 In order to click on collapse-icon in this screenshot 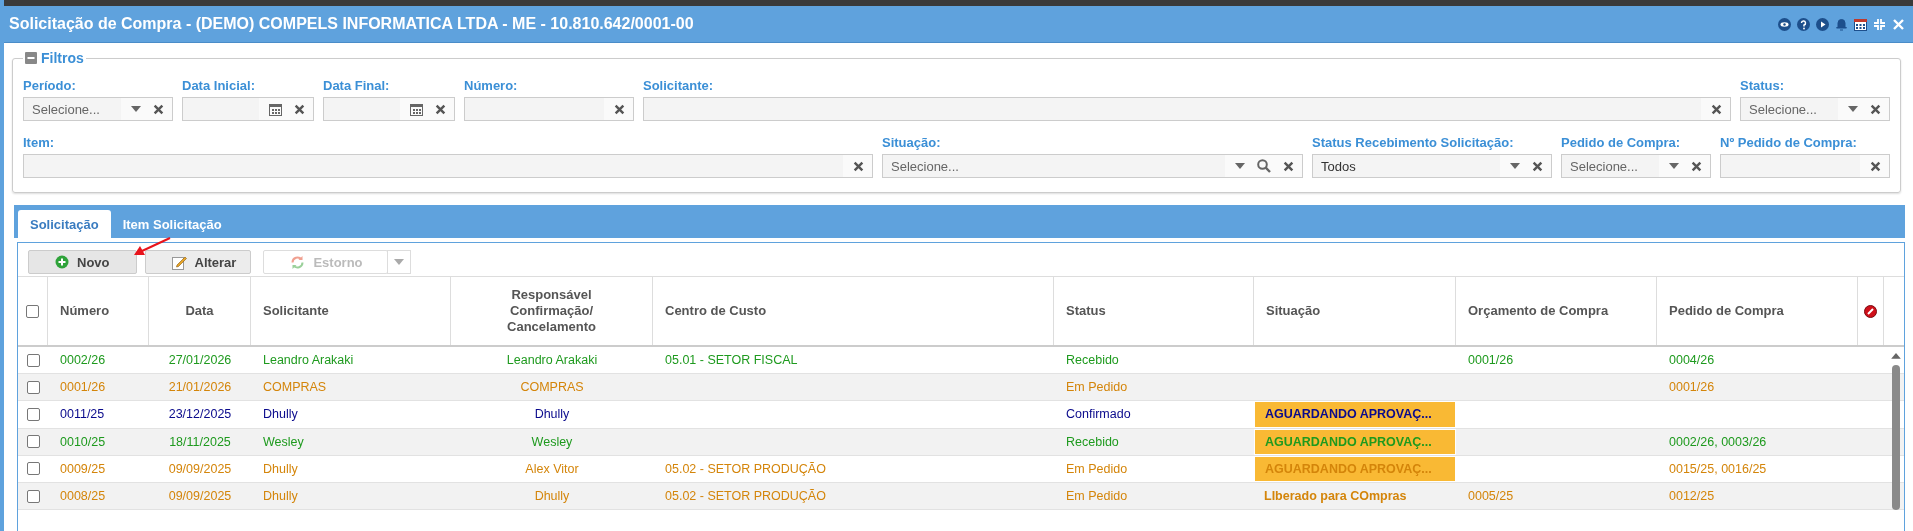, I will do `click(31, 58)`.